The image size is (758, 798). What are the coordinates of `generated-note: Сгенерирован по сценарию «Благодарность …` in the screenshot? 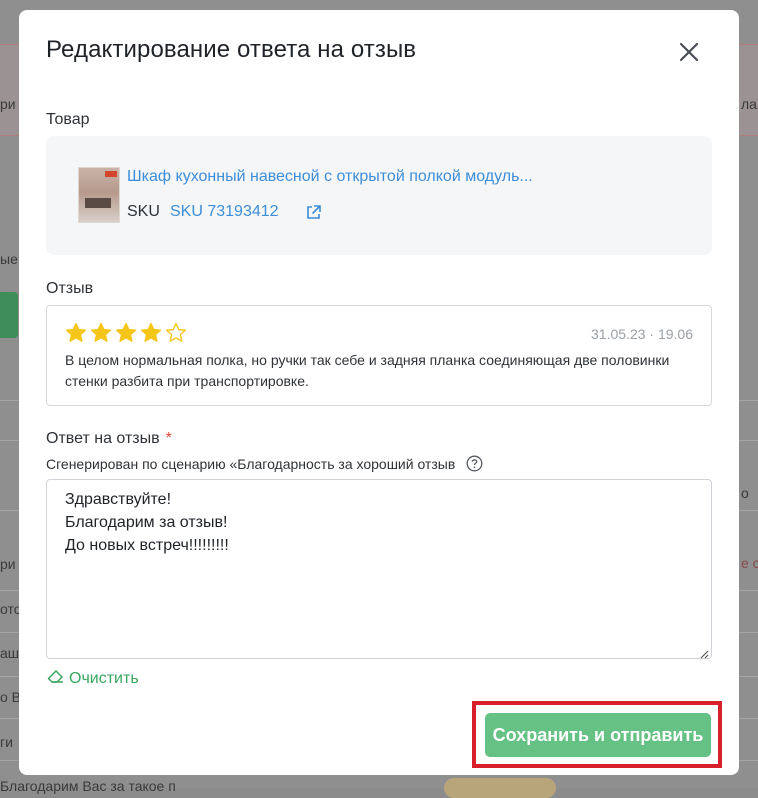 It's located at (251, 464).